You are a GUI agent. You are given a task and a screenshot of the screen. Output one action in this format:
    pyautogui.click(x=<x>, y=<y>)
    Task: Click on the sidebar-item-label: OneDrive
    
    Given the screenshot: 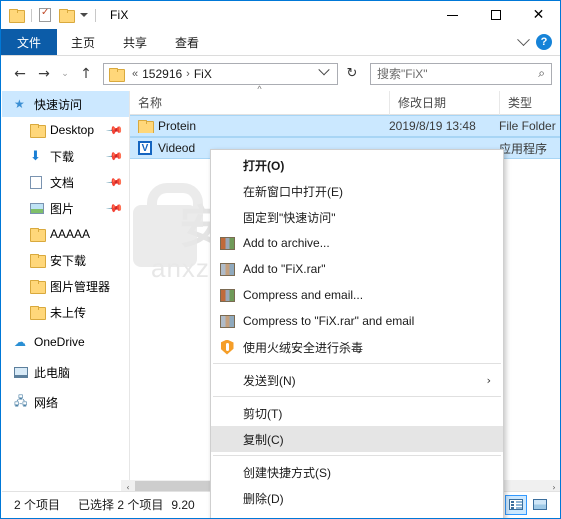 What is the action you would take?
    pyautogui.click(x=59, y=342)
    